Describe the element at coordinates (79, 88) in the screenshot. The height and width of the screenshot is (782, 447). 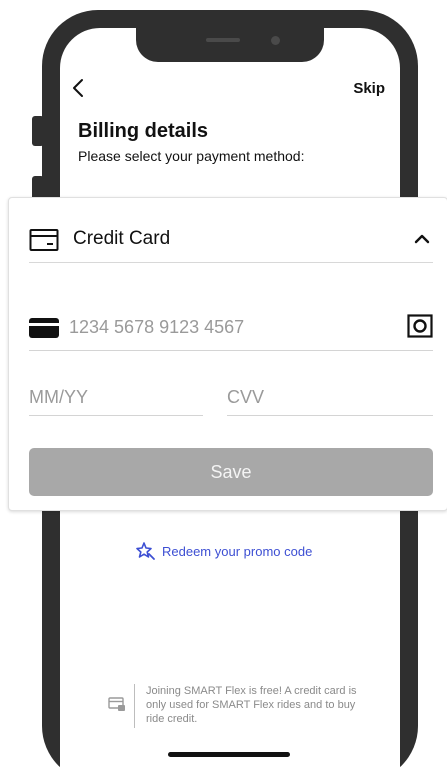
I see `chevron-left-icon` at that location.